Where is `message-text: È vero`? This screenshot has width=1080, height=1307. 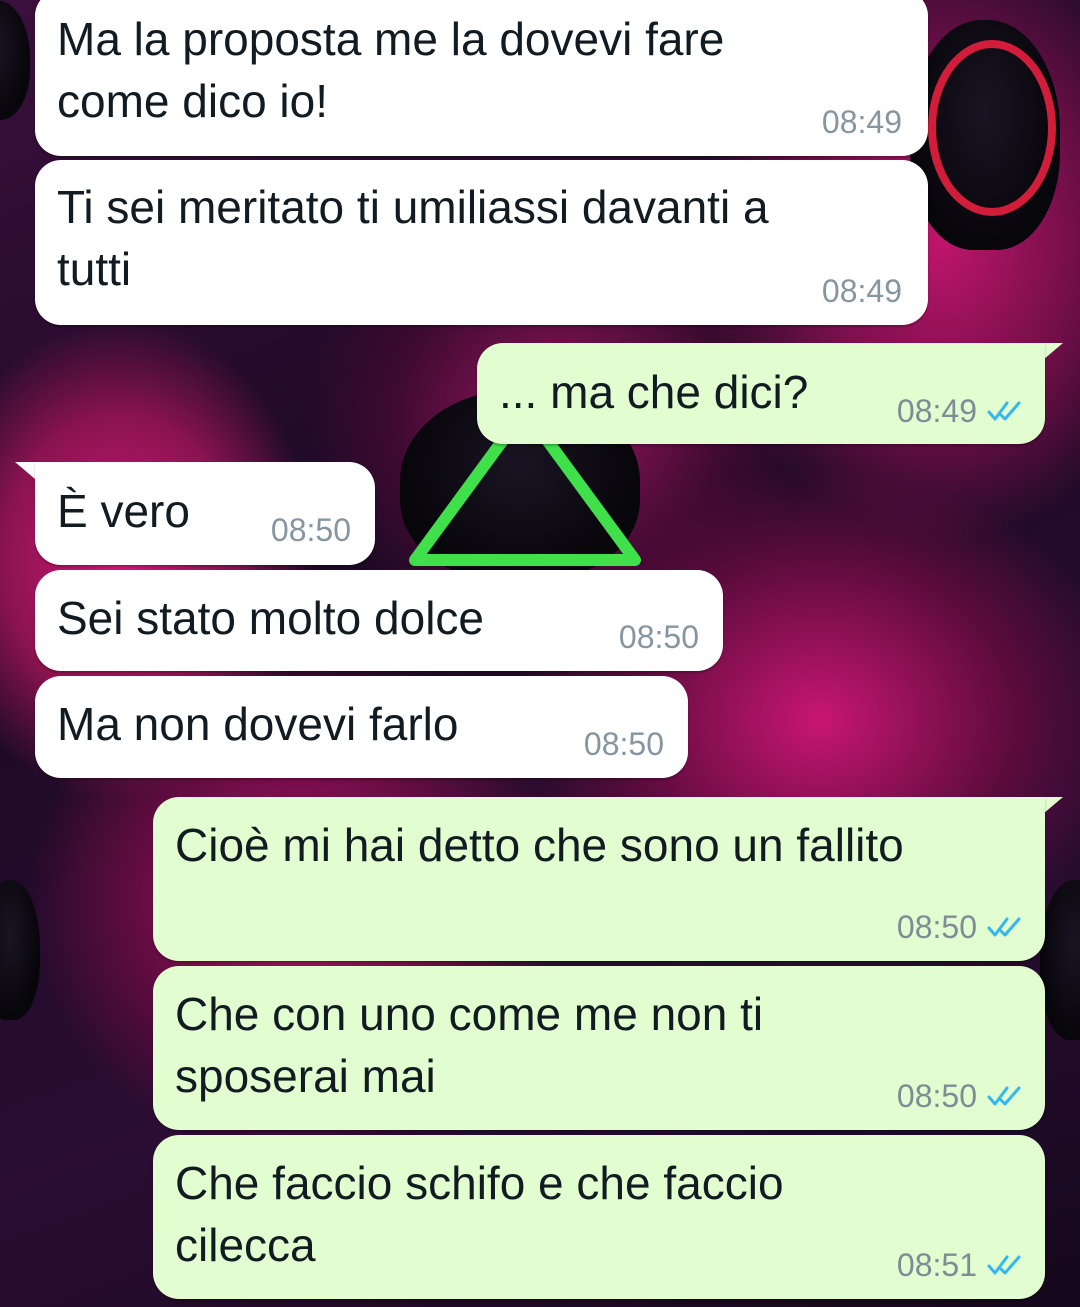
message-text: È vero is located at coordinates (123, 511).